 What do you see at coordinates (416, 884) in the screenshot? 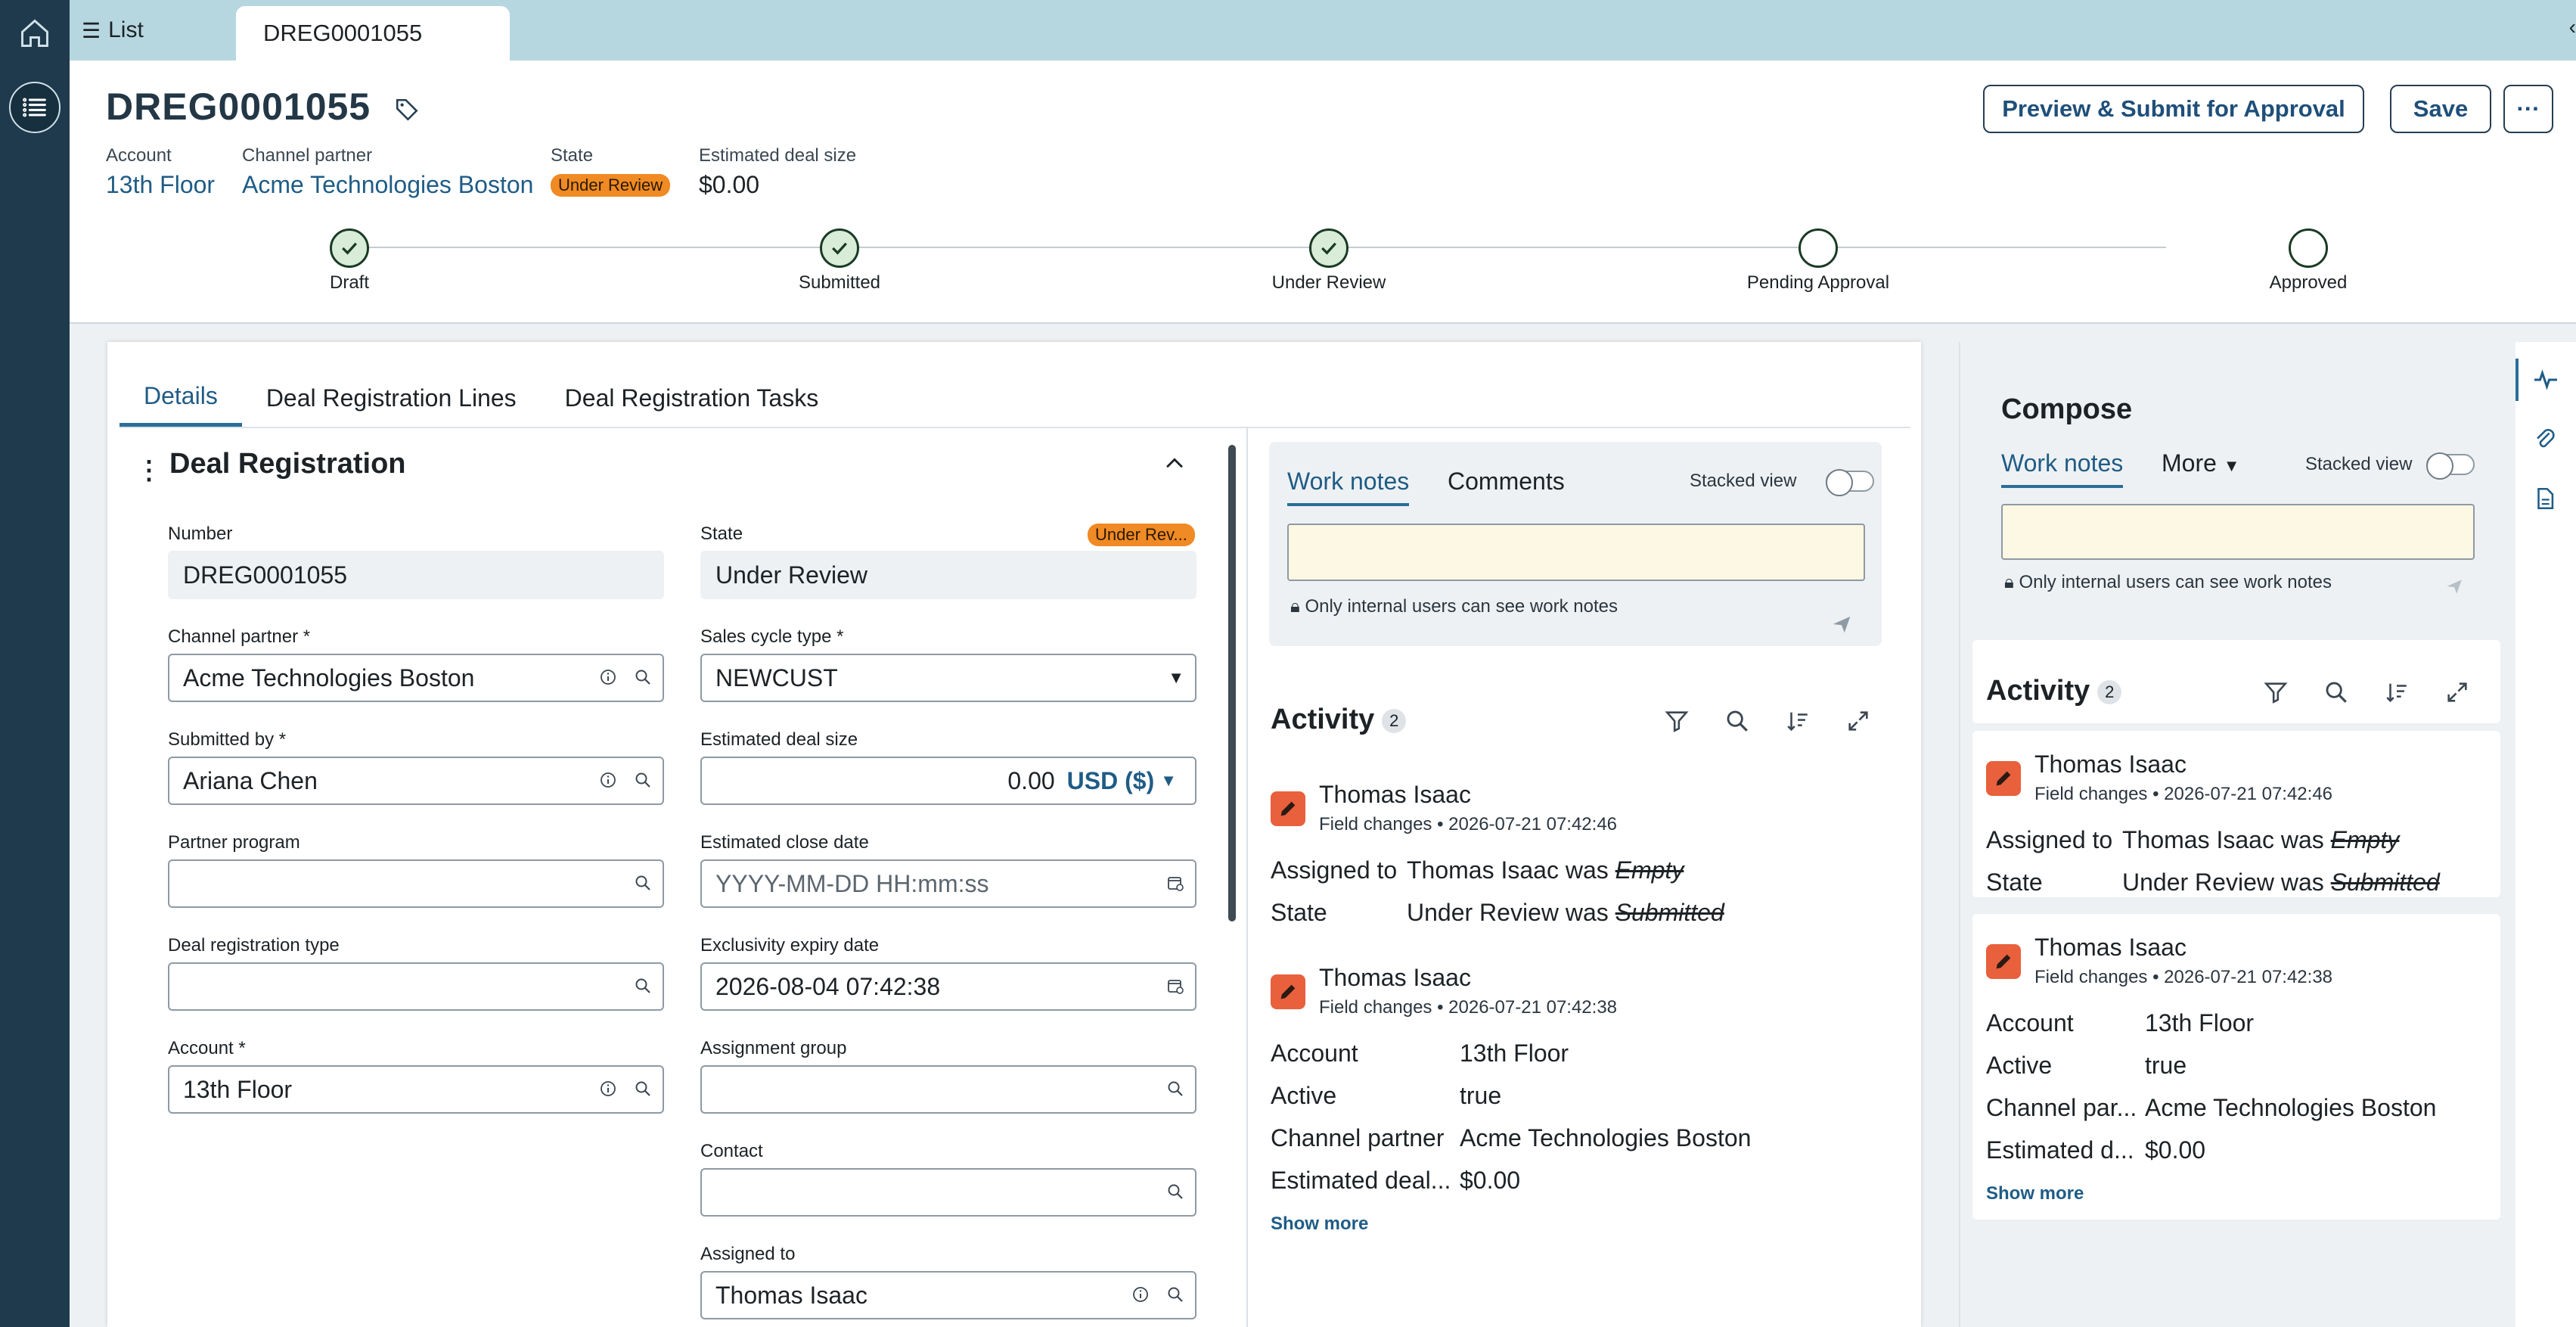
I see `partner-program-field` at bounding box center [416, 884].